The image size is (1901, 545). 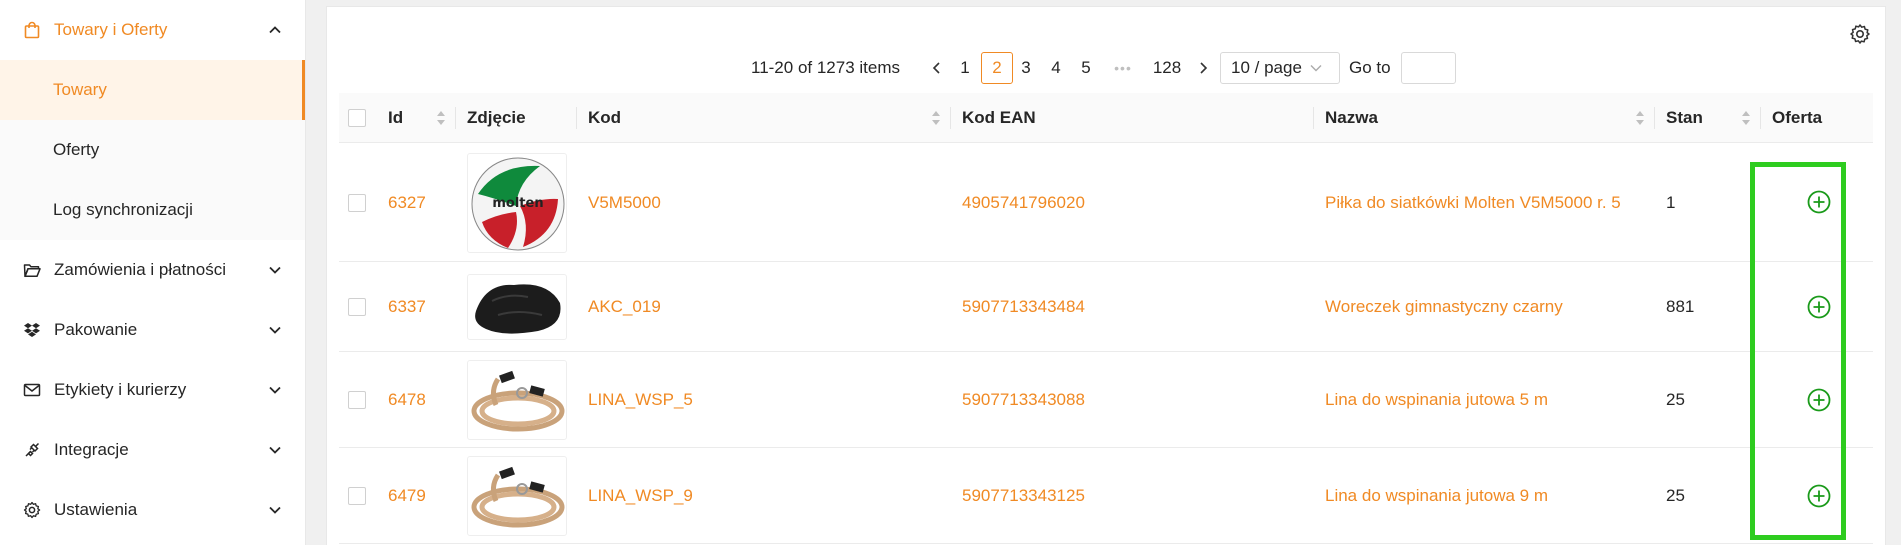 What do you see at coordinates (407, 307) in the screenshot?
I see `row-id-link: 6337` at bounding box center [407, 307].